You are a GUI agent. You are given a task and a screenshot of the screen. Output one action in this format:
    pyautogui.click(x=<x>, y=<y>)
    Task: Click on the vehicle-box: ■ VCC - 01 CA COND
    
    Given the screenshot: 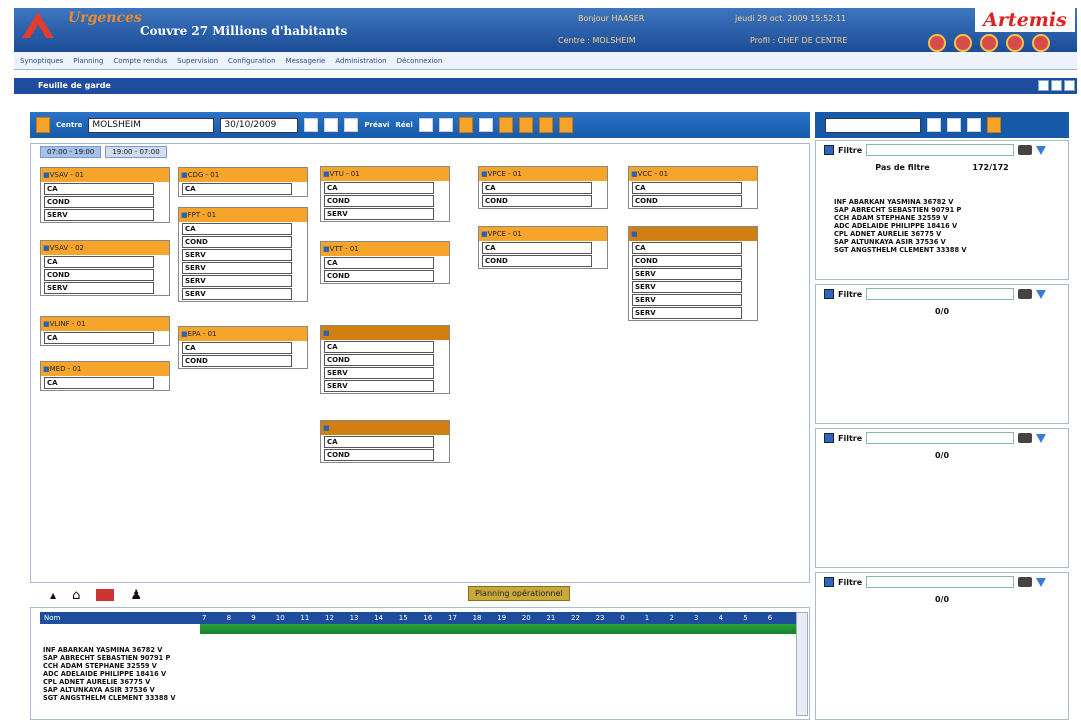 What is the action you would take?
    pyautogui.click(x=693, y=187)
    